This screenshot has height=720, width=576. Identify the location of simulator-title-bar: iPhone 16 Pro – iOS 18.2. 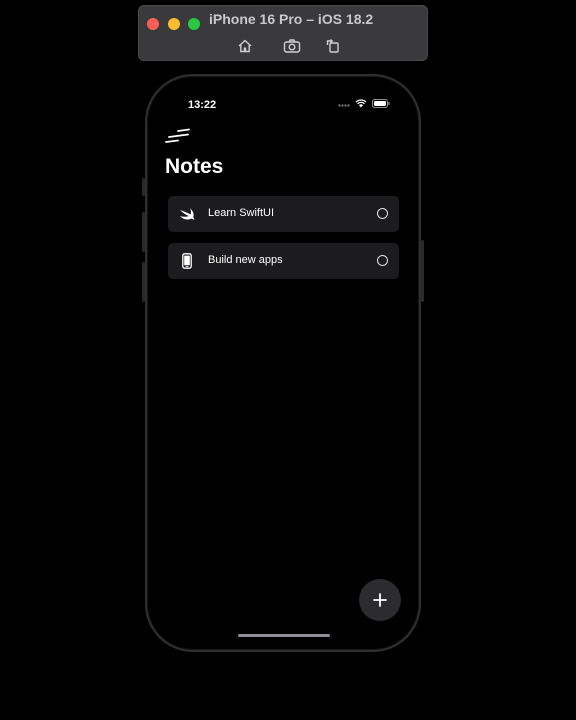
(283, 33).